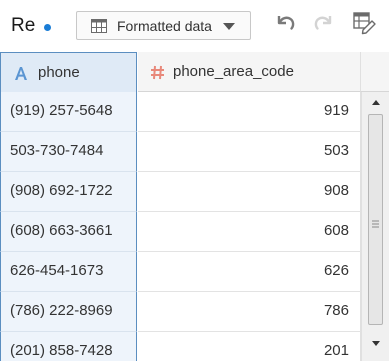 The height and width of the screenshot is (361, 389). I want to click on cell-phone-area-code: 919, so click(249, 112).